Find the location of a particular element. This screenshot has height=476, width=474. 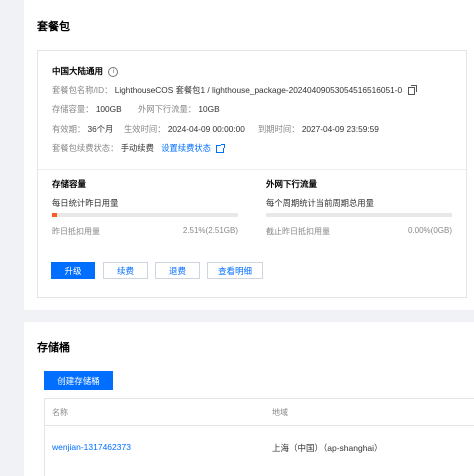

storage-capacity-label: 存储容量： is located at coordinates (73, 109).